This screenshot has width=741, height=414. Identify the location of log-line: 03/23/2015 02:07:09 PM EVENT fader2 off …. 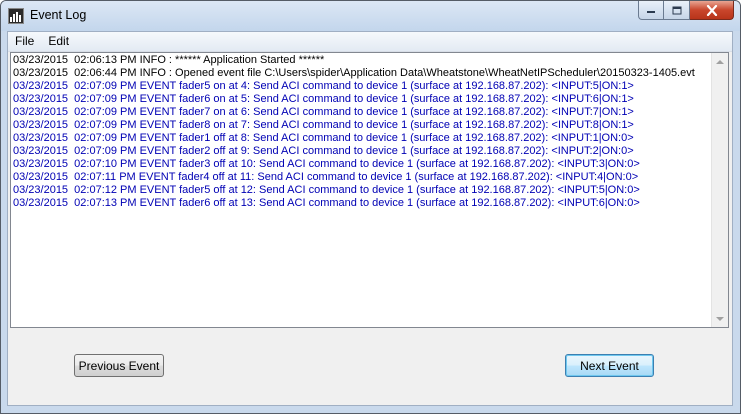
(361, 151).